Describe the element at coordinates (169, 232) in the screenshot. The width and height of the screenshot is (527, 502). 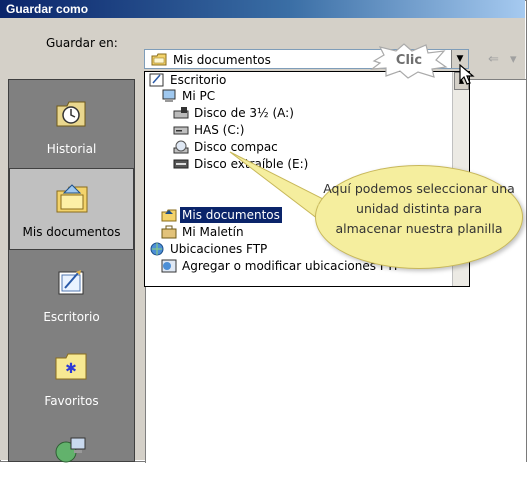
I see `briefcase-icon` at that location.